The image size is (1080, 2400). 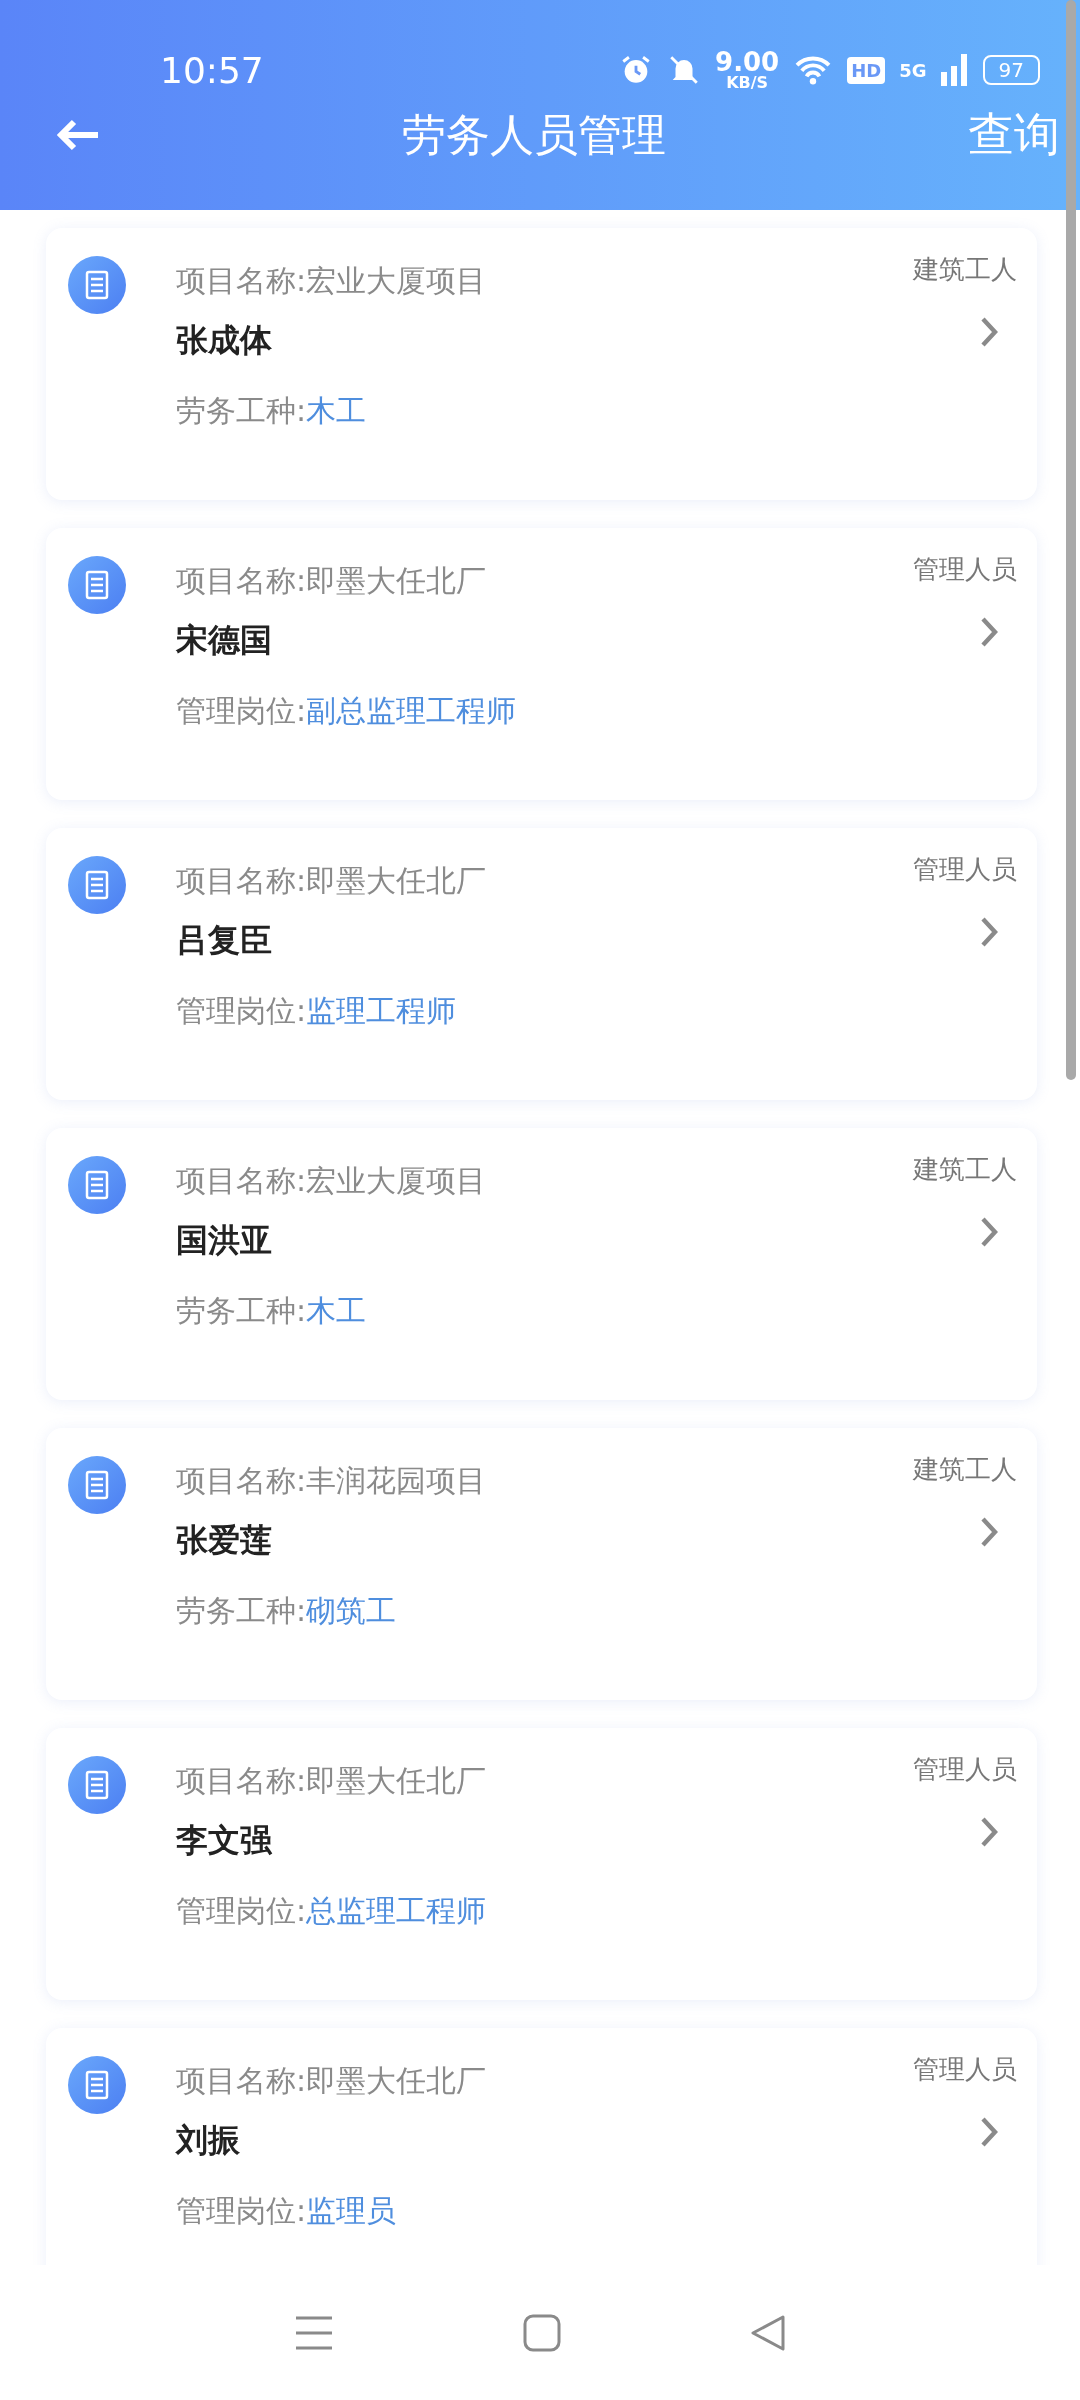 What do you see at coordinates (287, 1611) in the screenshot?
I see `worker-role: 劳务工种:砌筑工` at bounding box center [287, 1611].